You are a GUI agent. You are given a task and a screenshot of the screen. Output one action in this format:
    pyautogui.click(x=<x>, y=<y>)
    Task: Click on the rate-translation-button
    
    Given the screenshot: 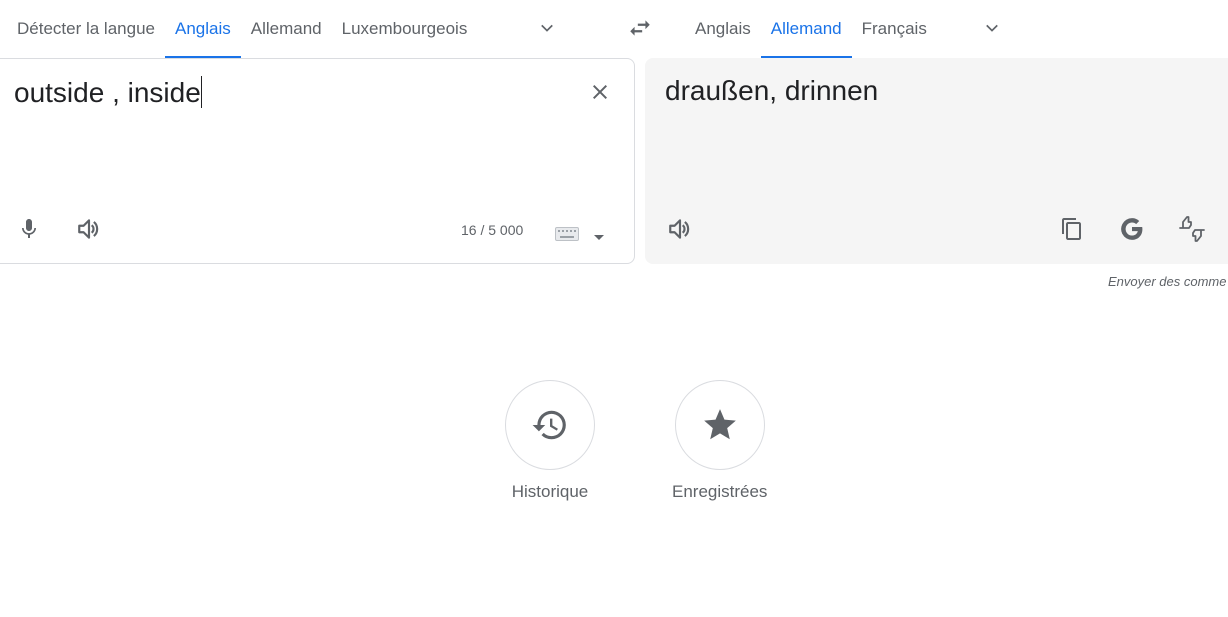 What is the action you would take?
    pyautogui.click(x=1192, y=229)
    